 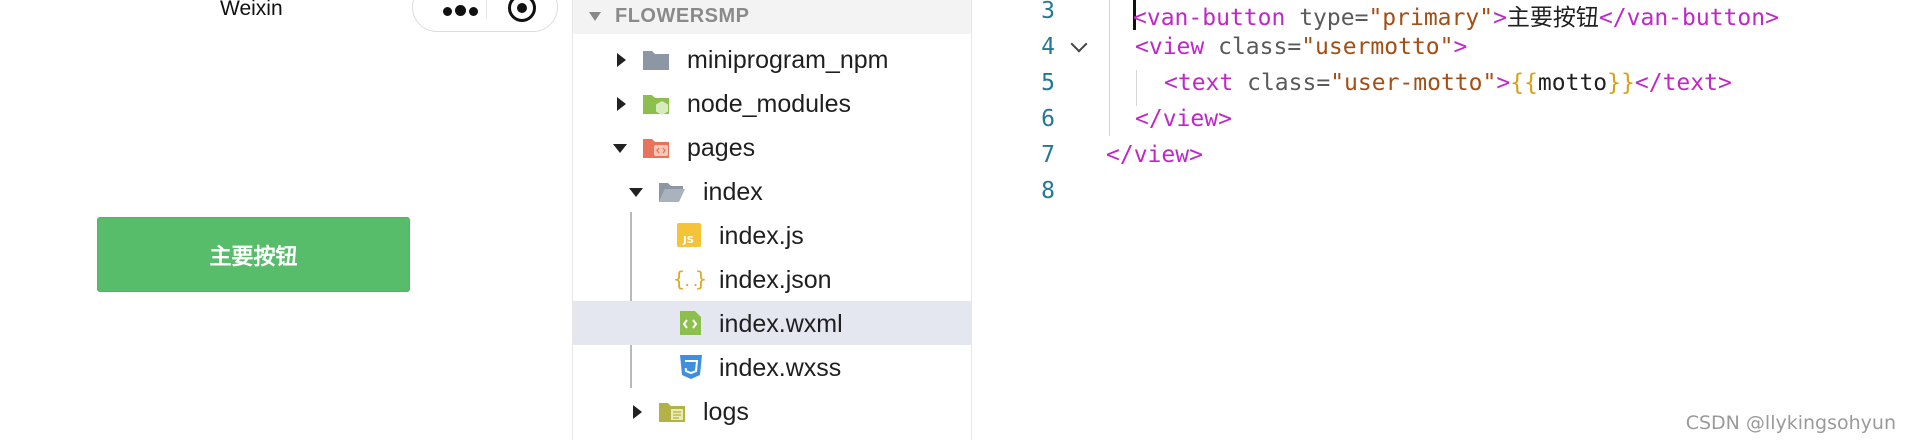 I want to click on node-folder-icon, so click(x=656, y=103).